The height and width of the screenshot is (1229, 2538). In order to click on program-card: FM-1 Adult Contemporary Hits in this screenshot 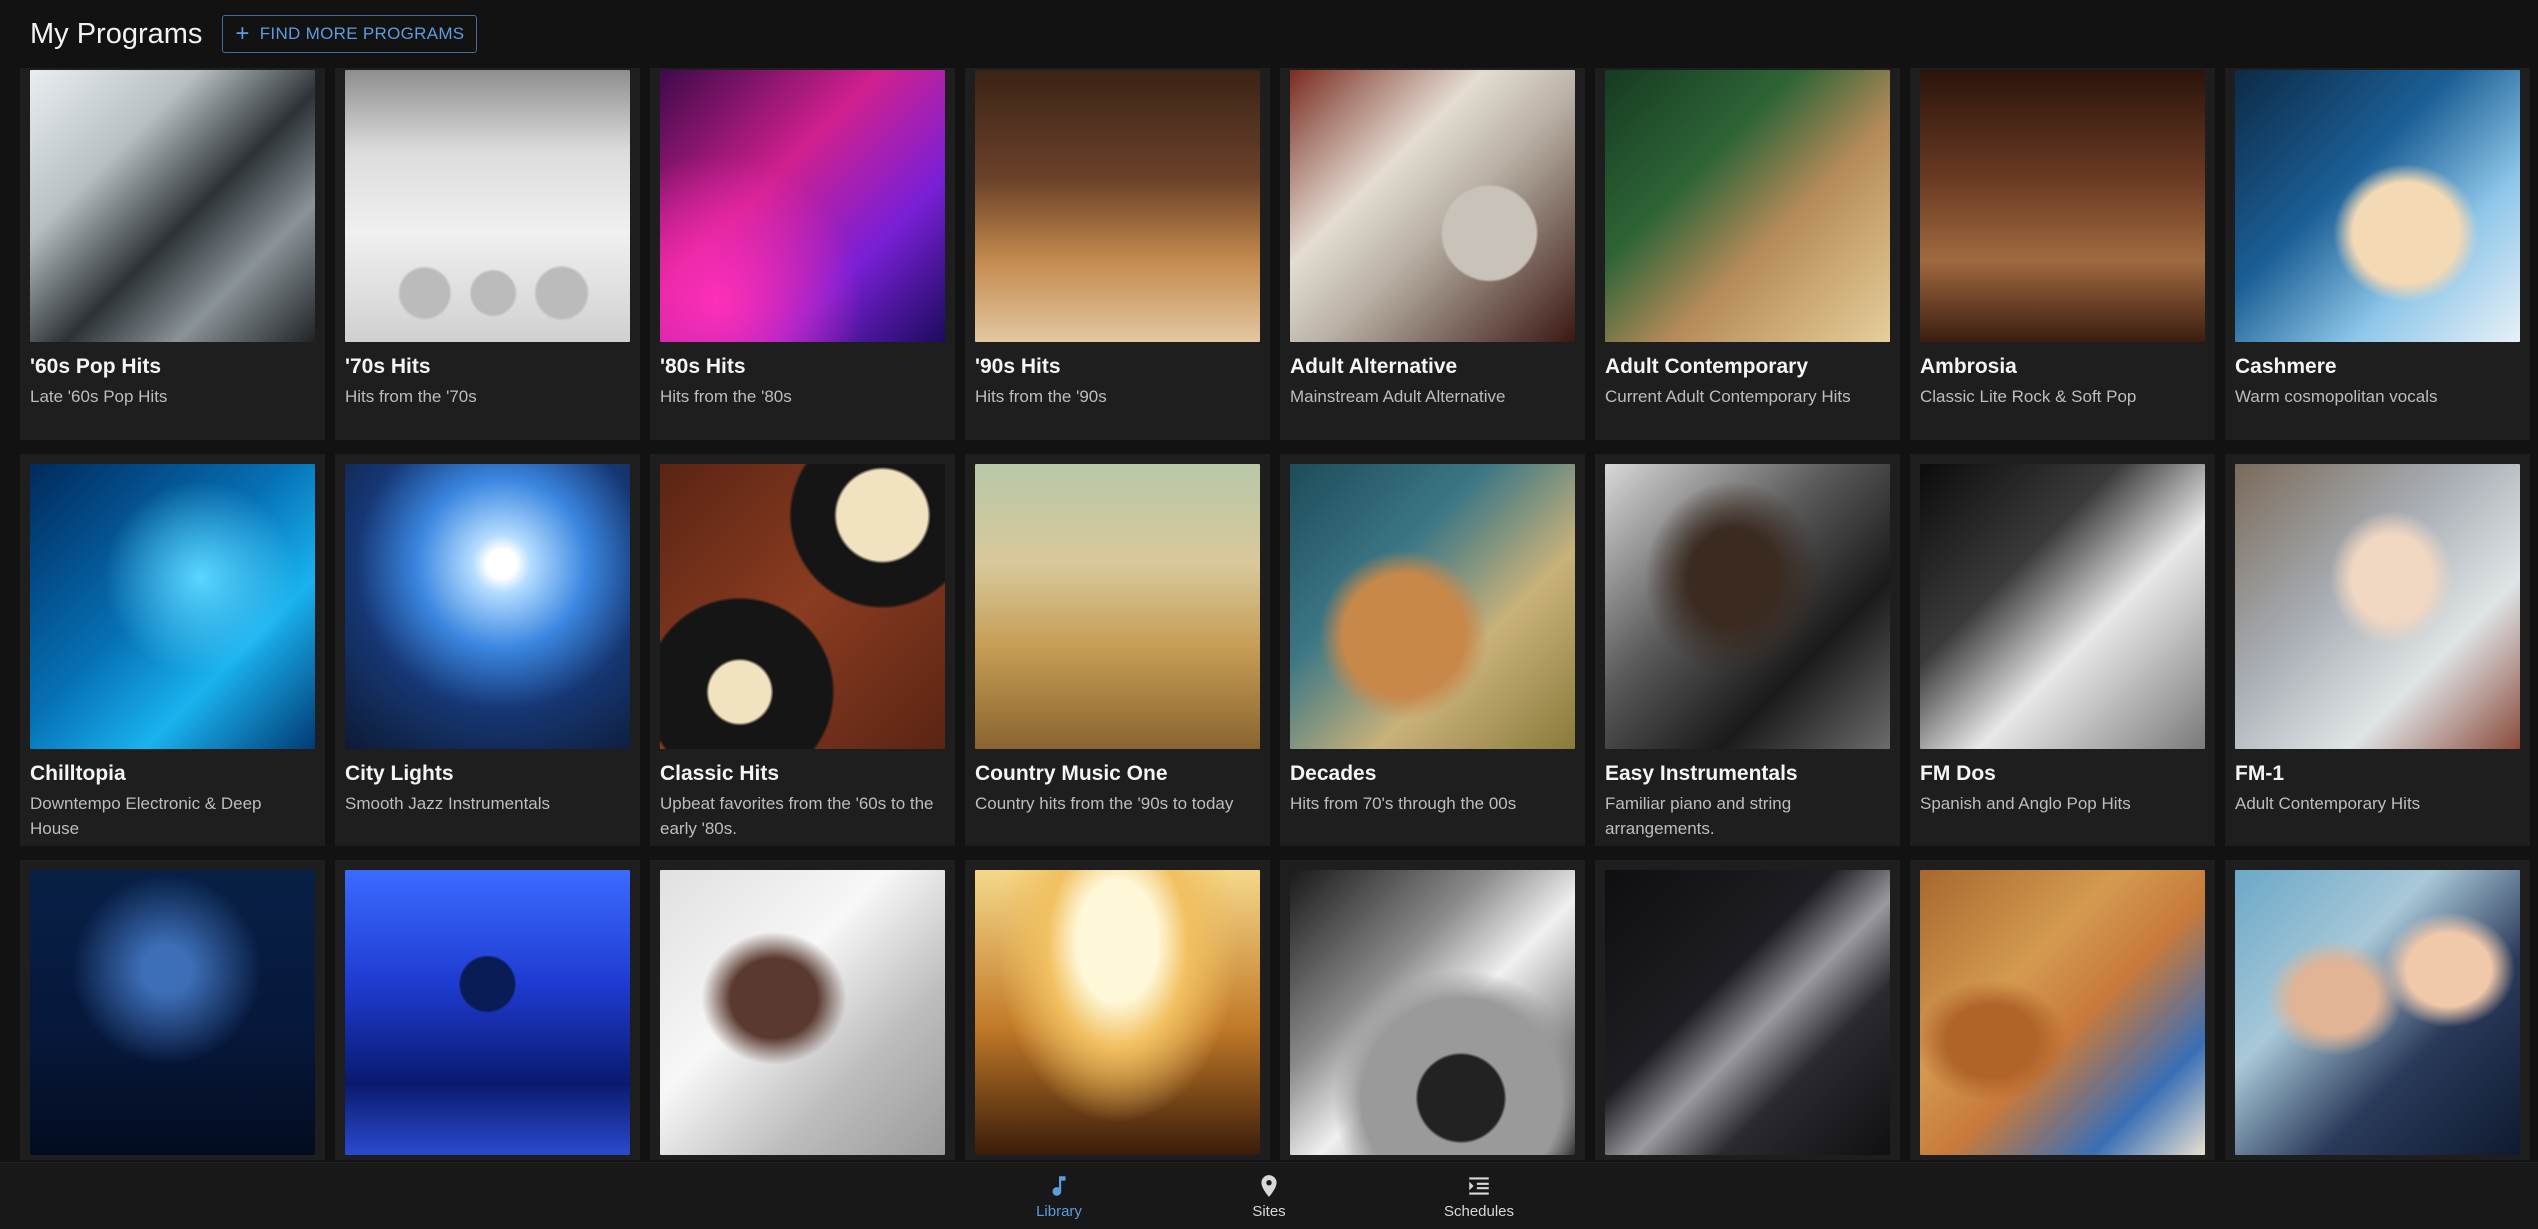, I will do `click(2377, 650)`.